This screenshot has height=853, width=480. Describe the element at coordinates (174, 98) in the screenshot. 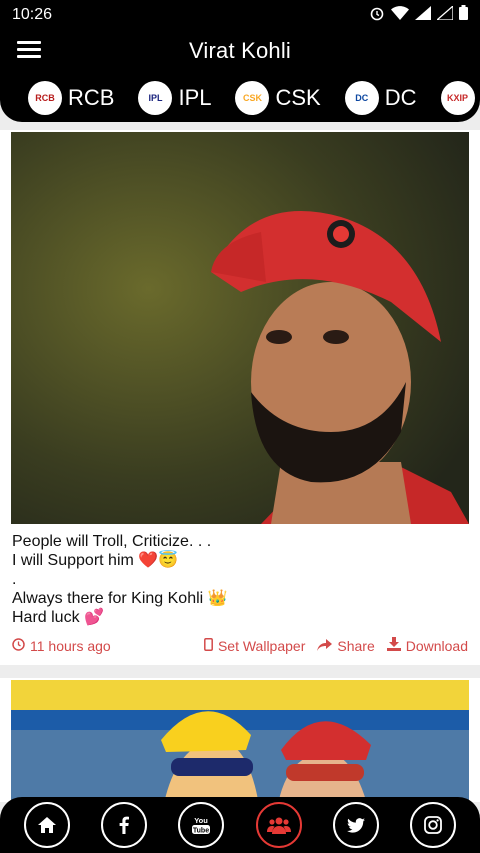

I see `team-chip-ipl: IPL IPL` at that location.